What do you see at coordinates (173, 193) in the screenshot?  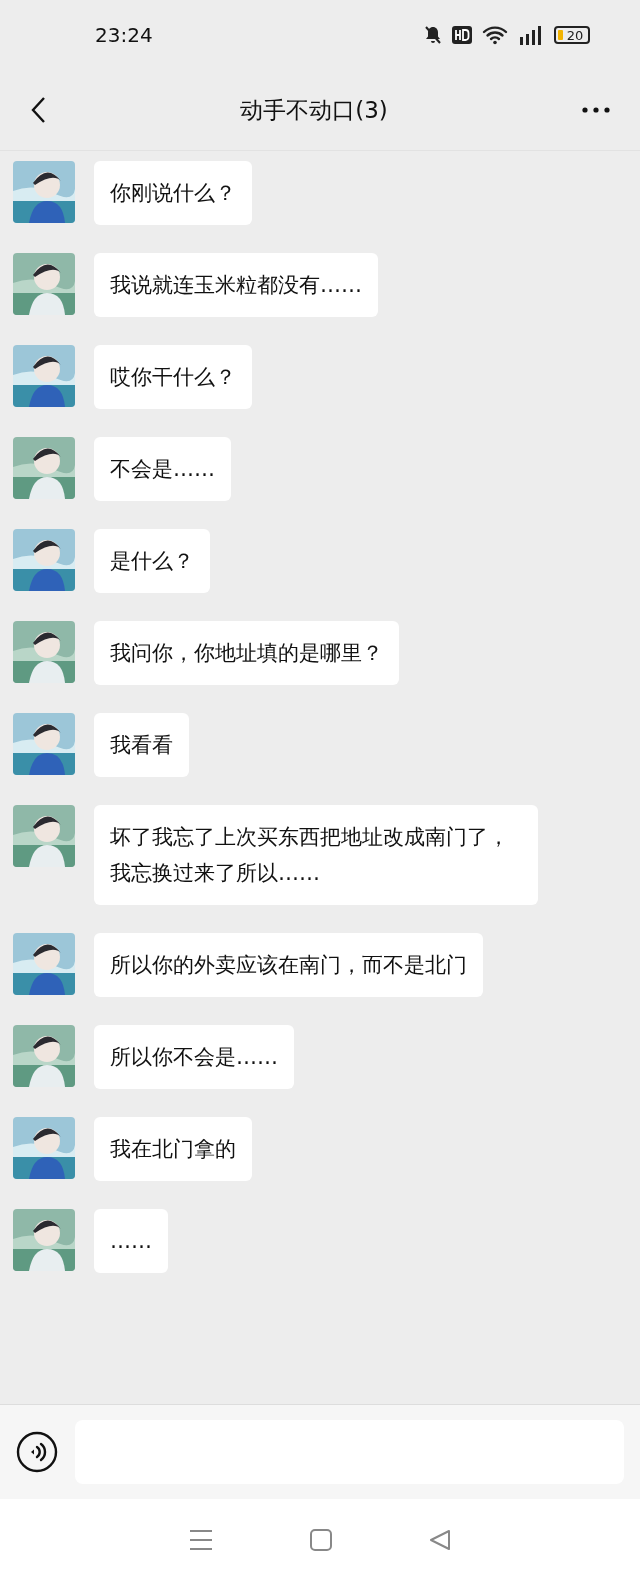 I see `message-bubble: 你刚说什么？` at bounding box center [173, 193].